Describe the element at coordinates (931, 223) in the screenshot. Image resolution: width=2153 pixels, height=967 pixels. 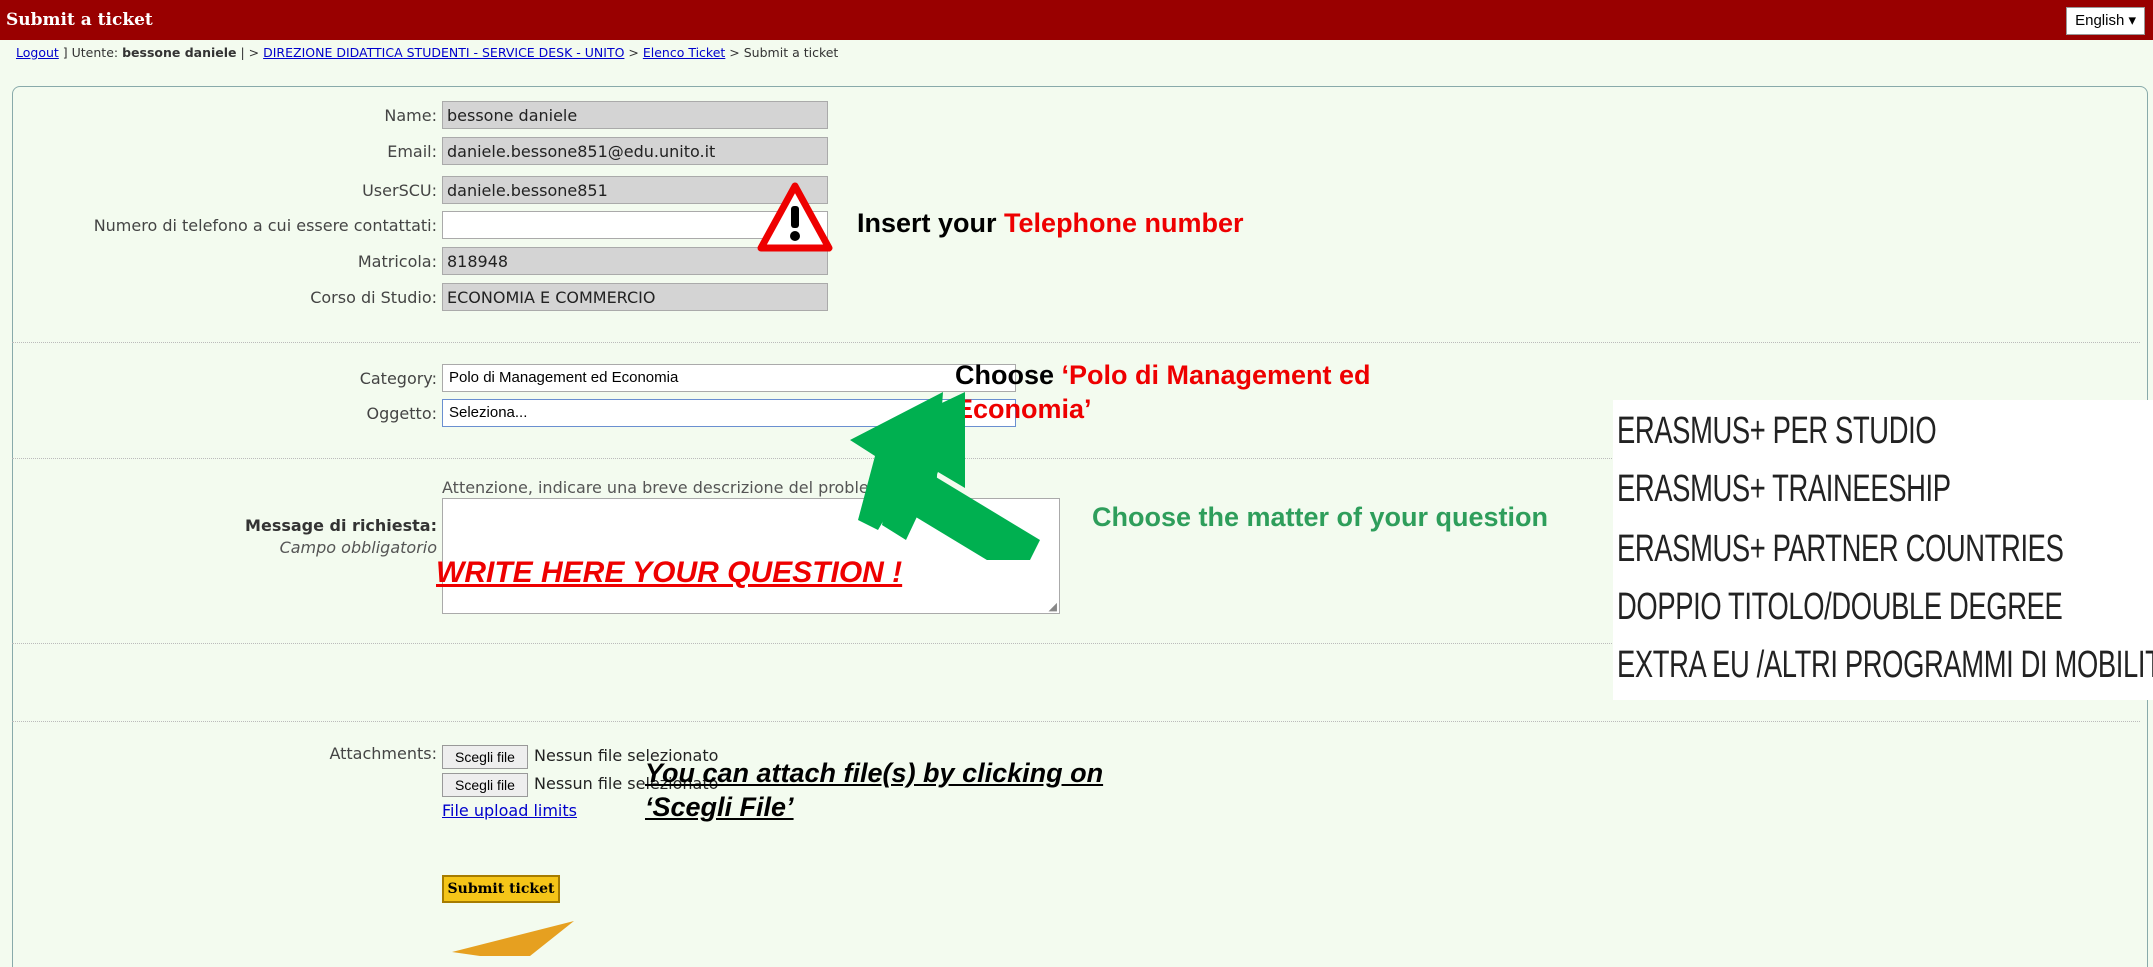
I see `telephone-annotation-prefix: Insert your` at that location.